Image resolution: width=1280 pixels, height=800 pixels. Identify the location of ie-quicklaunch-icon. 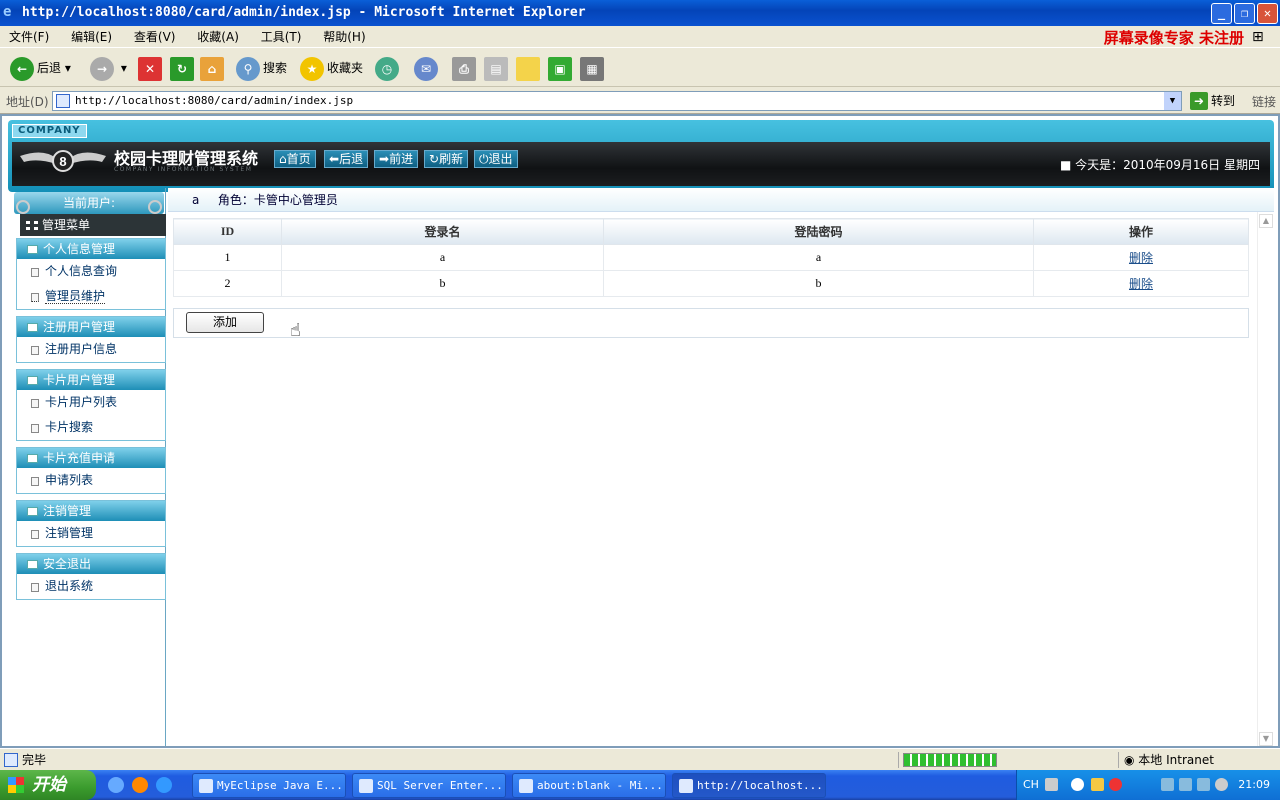
(164, 785).